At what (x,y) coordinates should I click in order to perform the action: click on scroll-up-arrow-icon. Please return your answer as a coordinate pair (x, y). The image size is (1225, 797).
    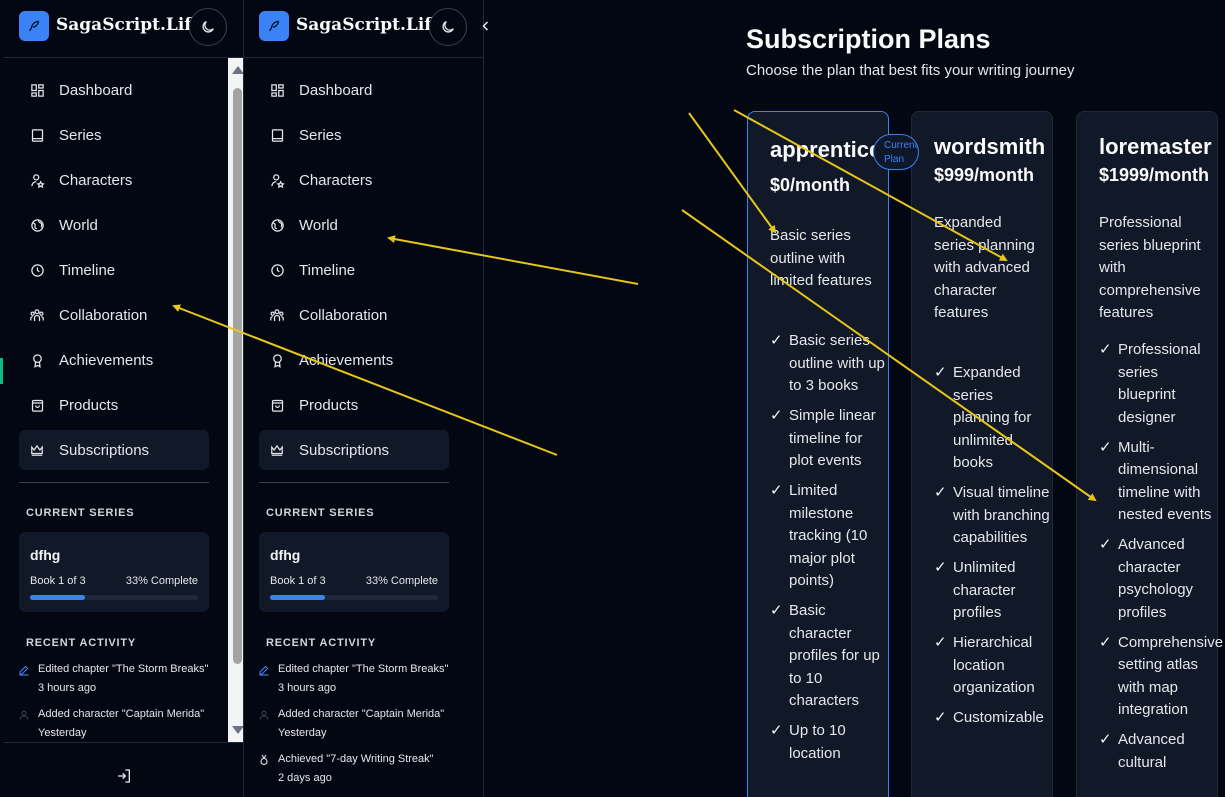
    Looking at the image, I should click on (237, 70).